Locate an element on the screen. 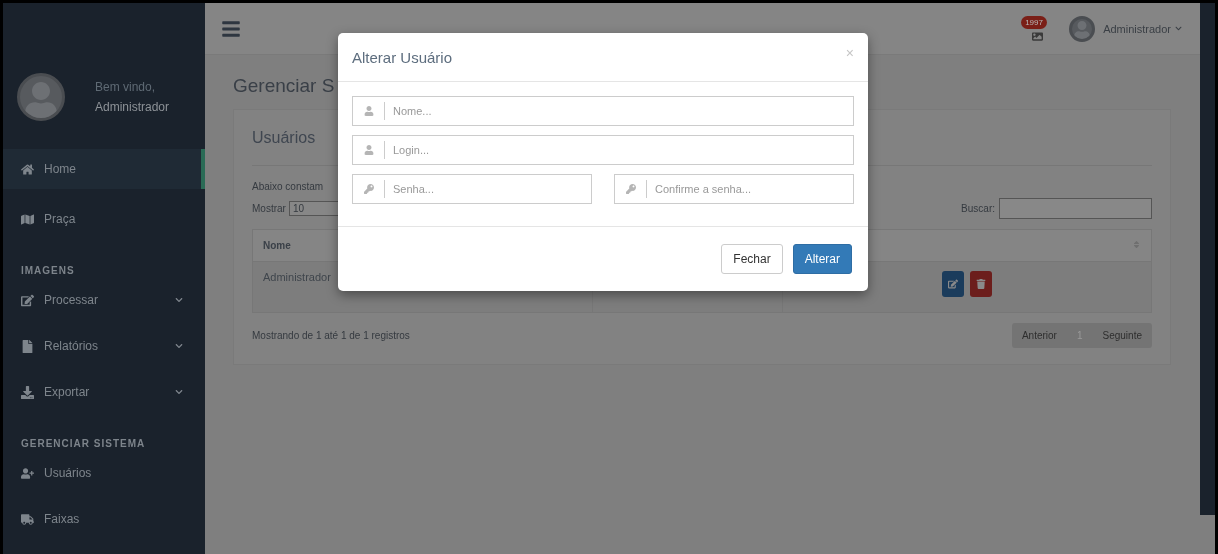 The width and height of the screenshot is (1218, 554). page-title: Gerenciar S is located at coordinates (284, 86).